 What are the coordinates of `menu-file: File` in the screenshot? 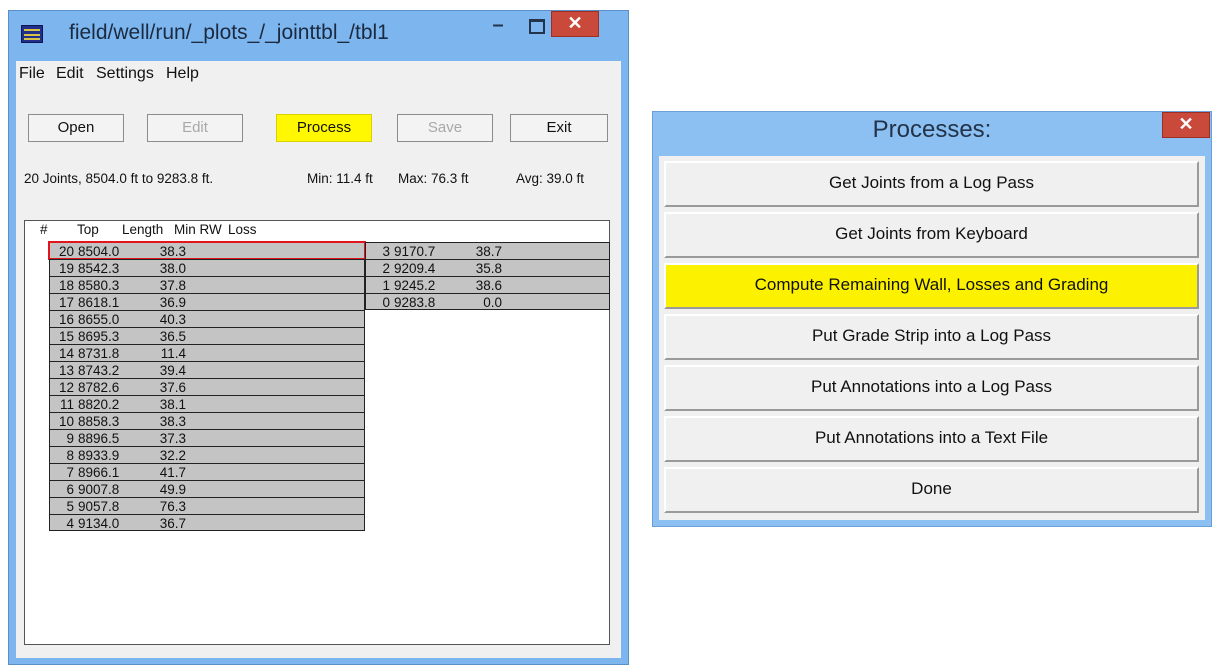 It's located at (32, 74).